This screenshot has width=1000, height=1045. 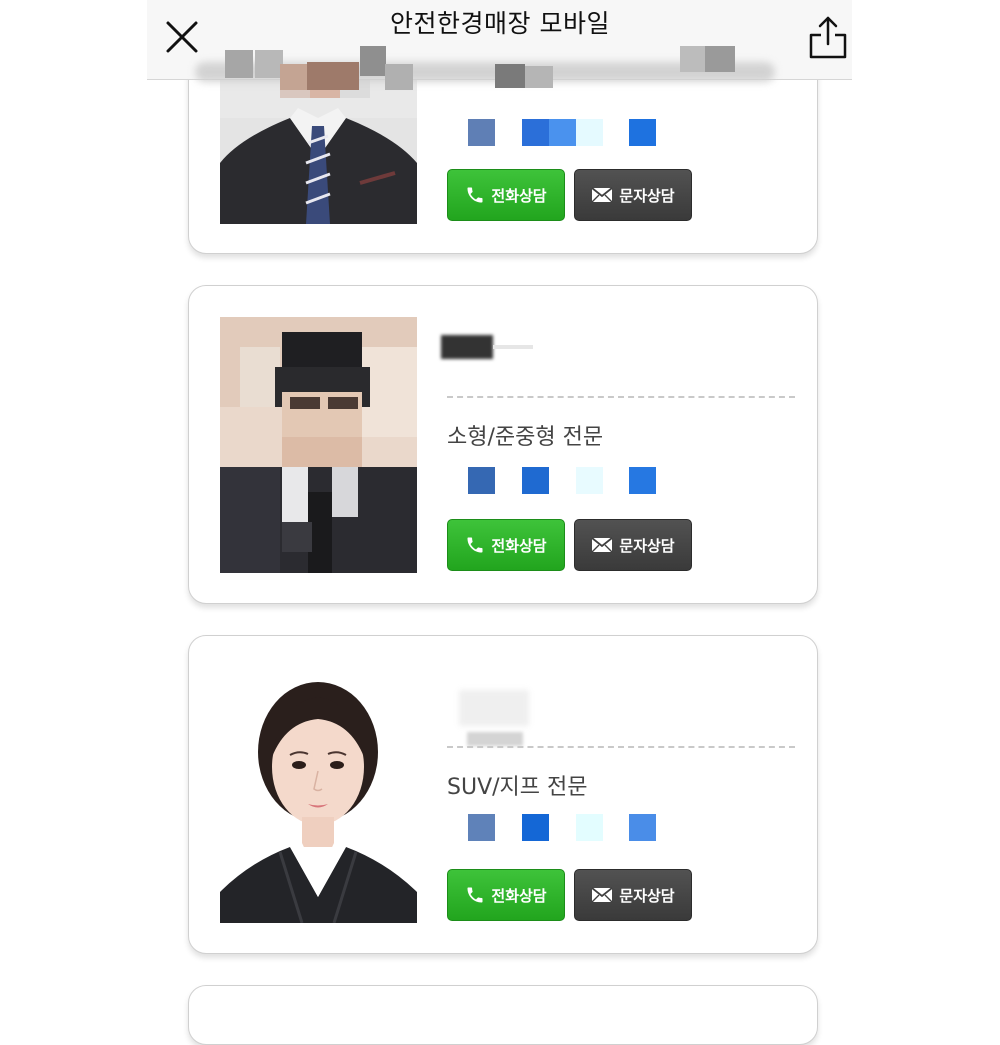 I want to click on share-button, so click(x=828, y=37).